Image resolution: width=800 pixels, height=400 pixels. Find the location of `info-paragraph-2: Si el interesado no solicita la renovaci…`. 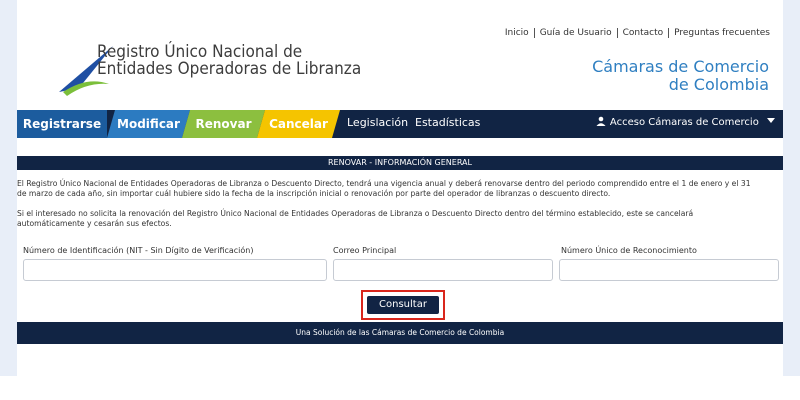

info-paragraph-2: Si el interesado no solicita la renovaci… is located at coordinates (400, 219).